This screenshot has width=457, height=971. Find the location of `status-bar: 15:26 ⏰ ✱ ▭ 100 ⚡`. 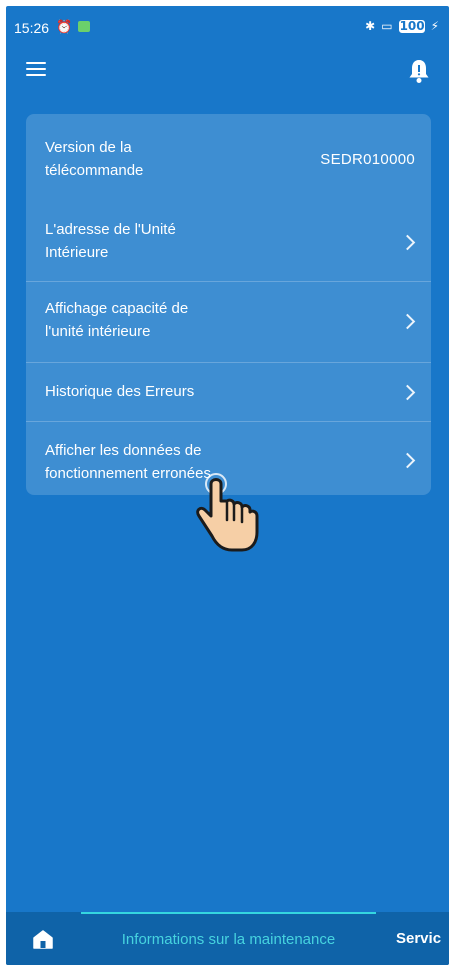

status-bar: 15:26 ⏰ ✱ ▭ 100 ⚡ is located at coordinates (227, 26).